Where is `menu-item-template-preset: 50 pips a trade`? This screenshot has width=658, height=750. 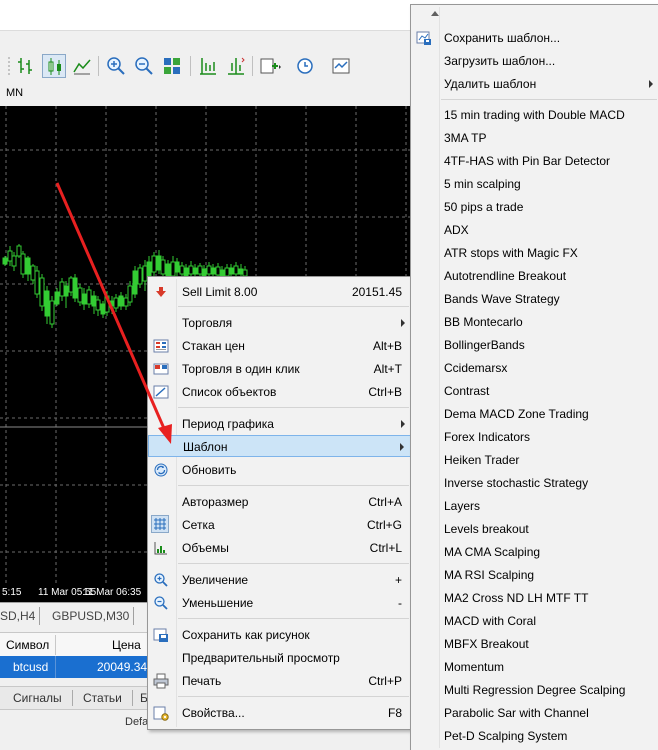
menu-item-template-preset: 50 pips a trade is located at coordinates (534, 207).